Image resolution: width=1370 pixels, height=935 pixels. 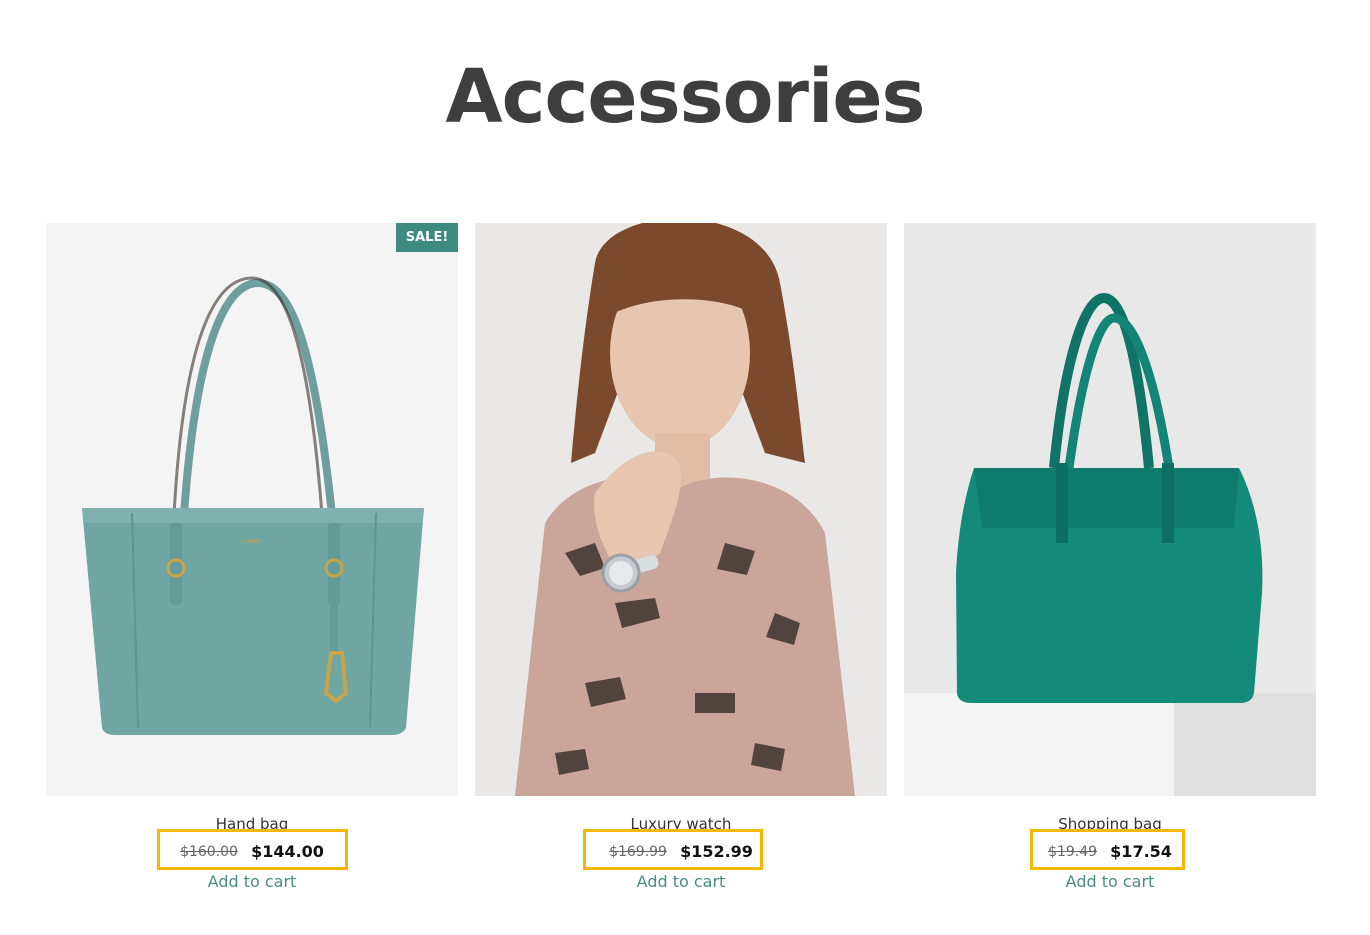 I want to click on price-row: $19.49 $17.54, so click(x=1110, y=849).